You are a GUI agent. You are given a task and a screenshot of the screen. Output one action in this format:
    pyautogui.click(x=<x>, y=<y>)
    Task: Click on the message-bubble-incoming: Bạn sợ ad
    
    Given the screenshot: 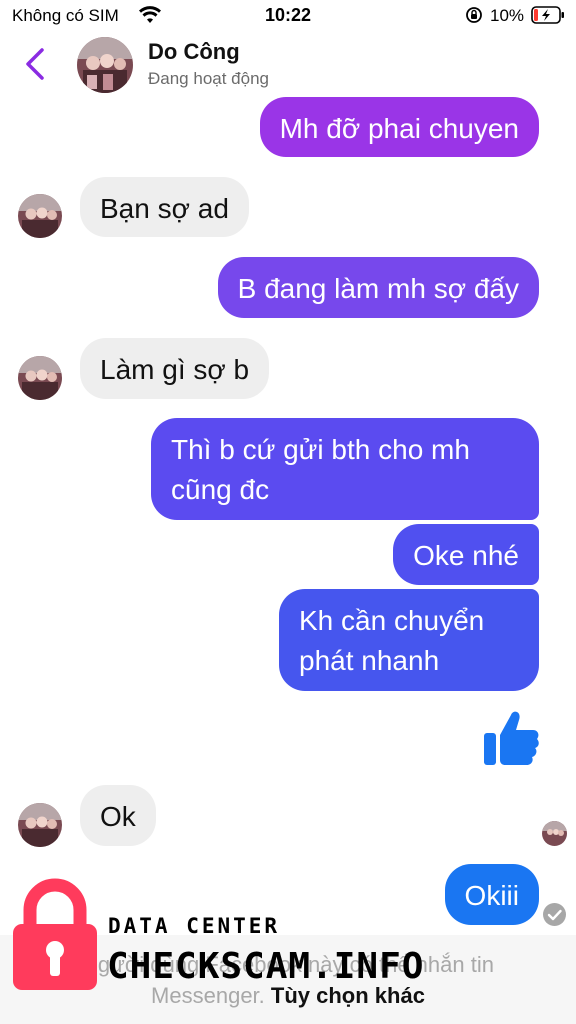 What is the action you would take?
    pyautogui.click(x=164, y=207)
    